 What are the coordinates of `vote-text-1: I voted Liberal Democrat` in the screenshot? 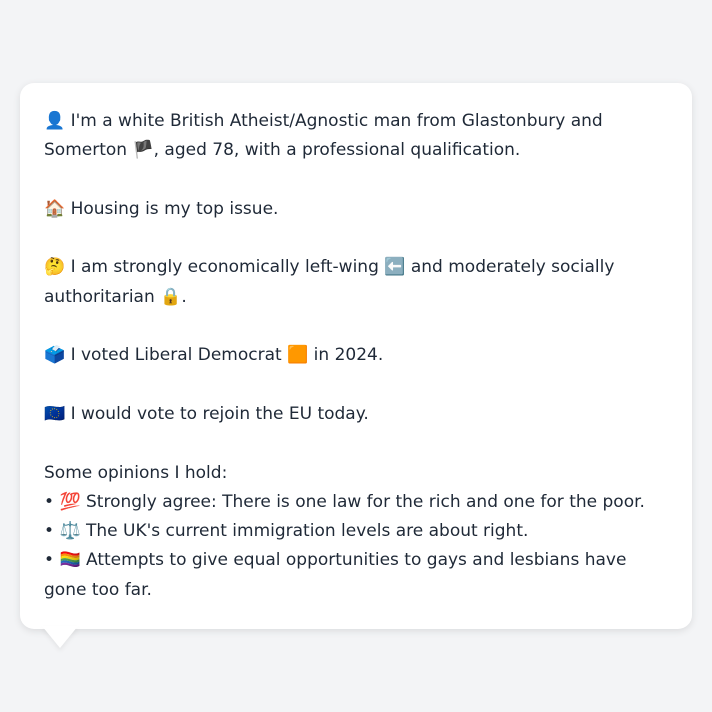 It's located at (176, 355).